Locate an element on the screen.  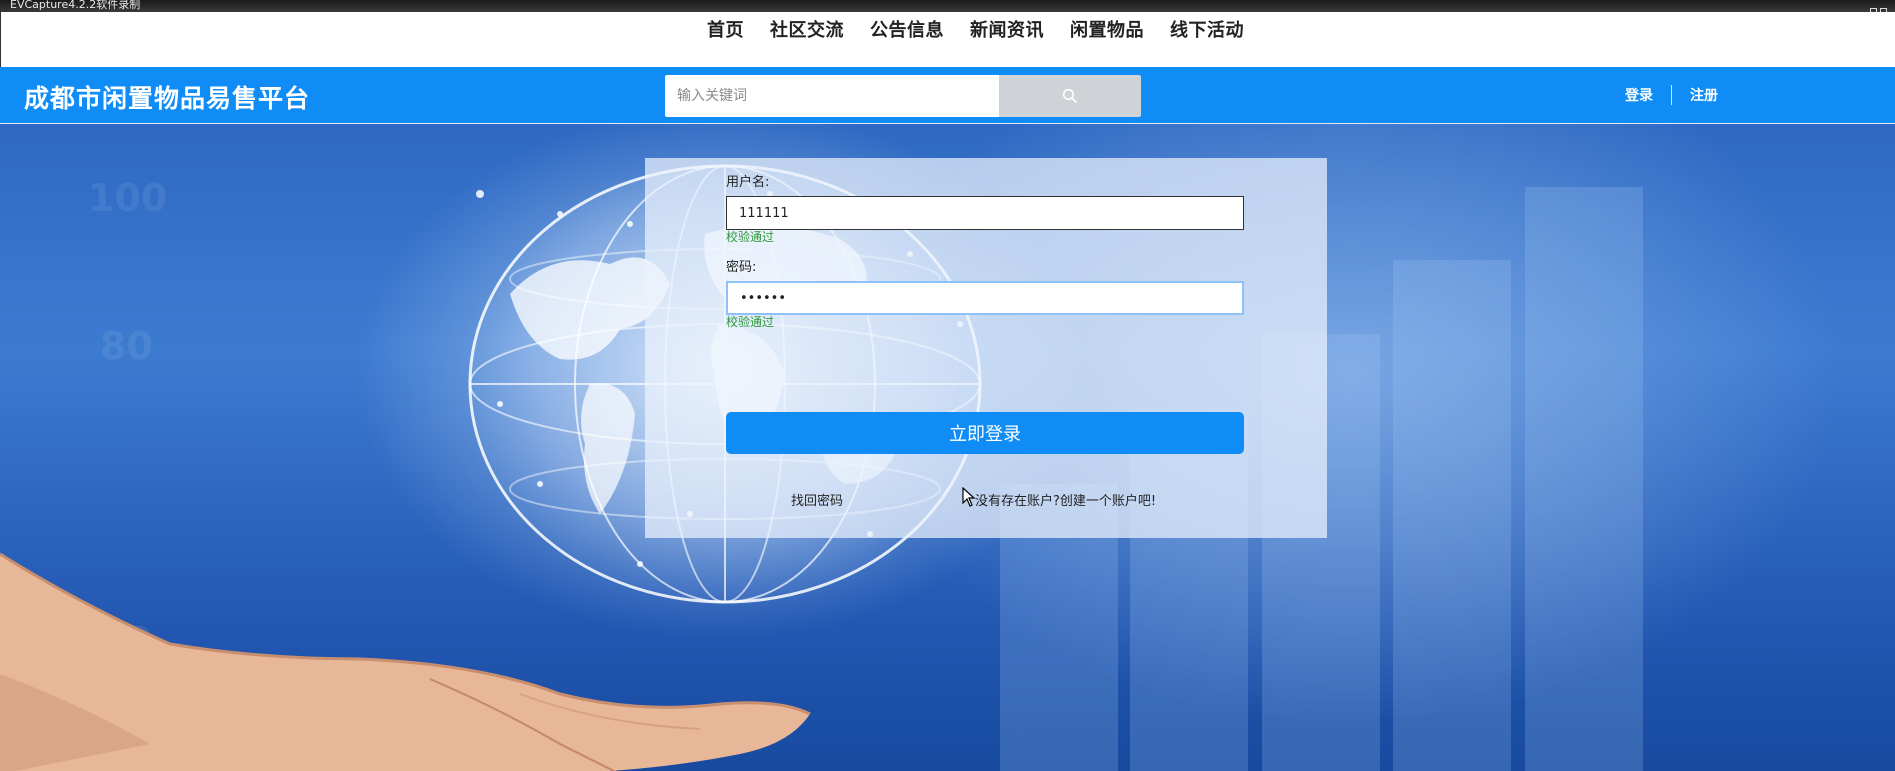
nav-menu: 首页 社区交流 公告信息 新闻资讯 闲置物品 线下活动 is located at coordinates (988, 29).